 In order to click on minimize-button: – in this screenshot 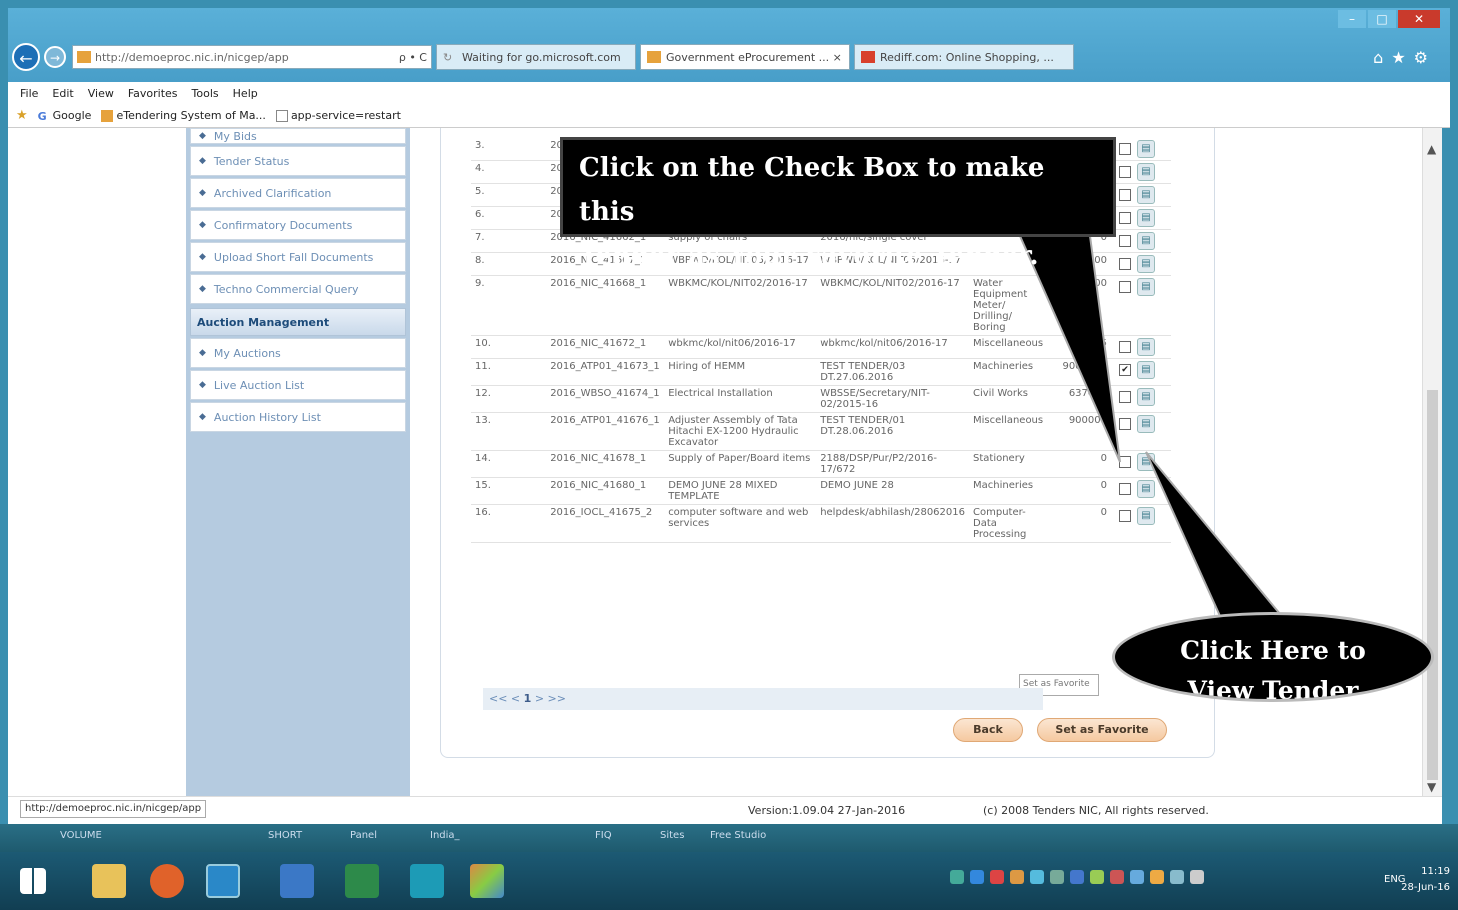, I will do `click(1352, 19)`.